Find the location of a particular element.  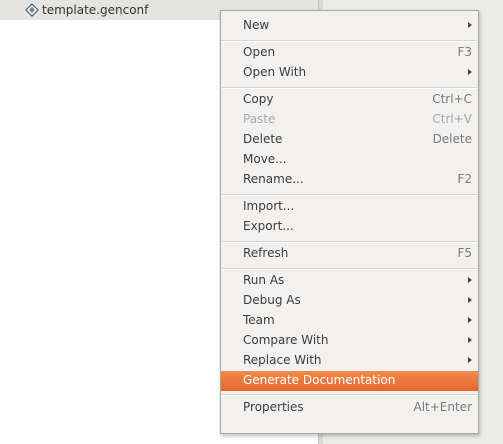

tree-item-label: template.genconf is located at coordinates (95, 10).